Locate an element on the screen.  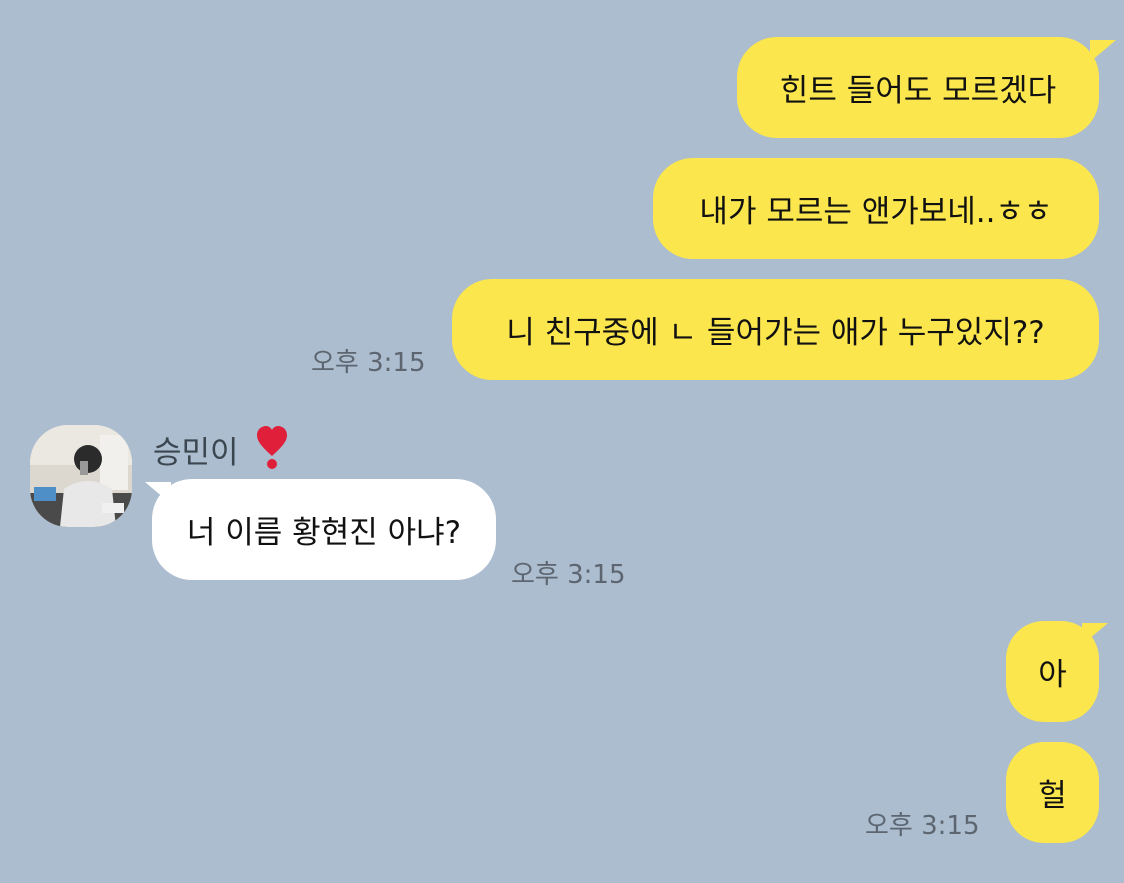
message-text: 헐 is located at coordinates (1052, 796).